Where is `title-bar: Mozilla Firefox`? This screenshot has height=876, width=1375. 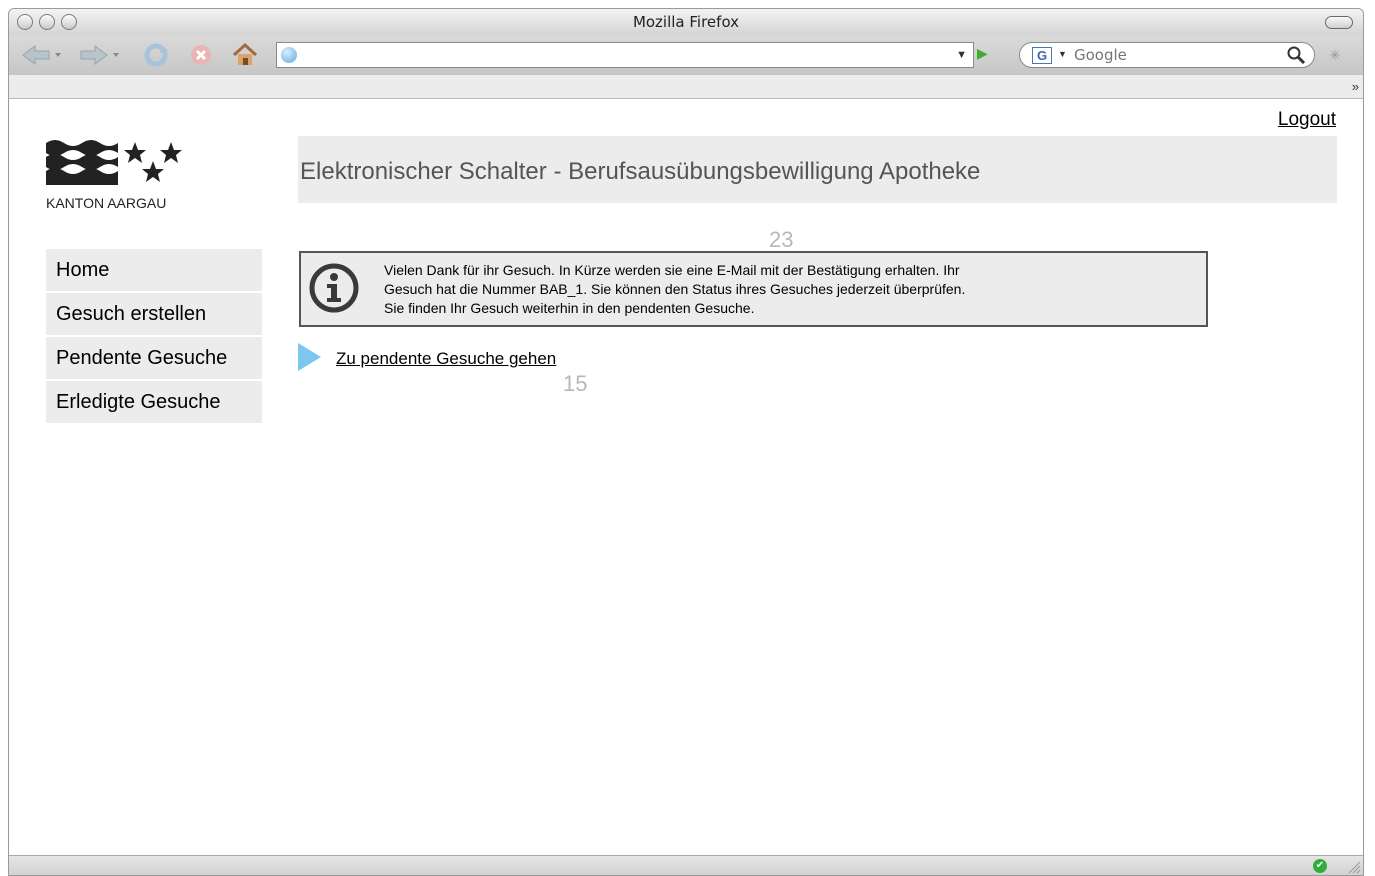 title-bar: Mozilla Firefox is located at coordinates (686, 22).